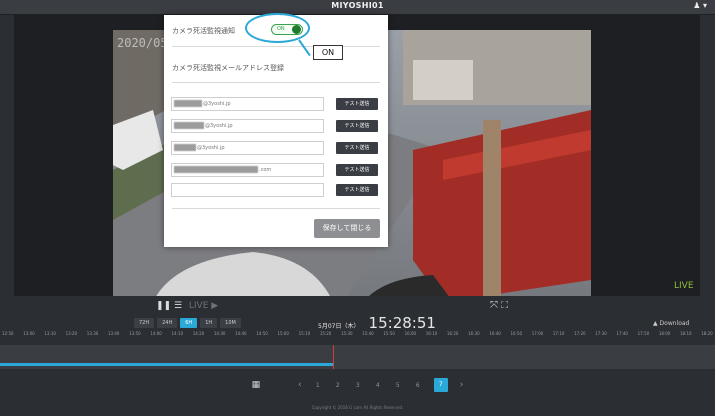  Describe the element at coordinates (339, 326) in the screenshot. I see `current-date: 5月07日（木）` at that location.